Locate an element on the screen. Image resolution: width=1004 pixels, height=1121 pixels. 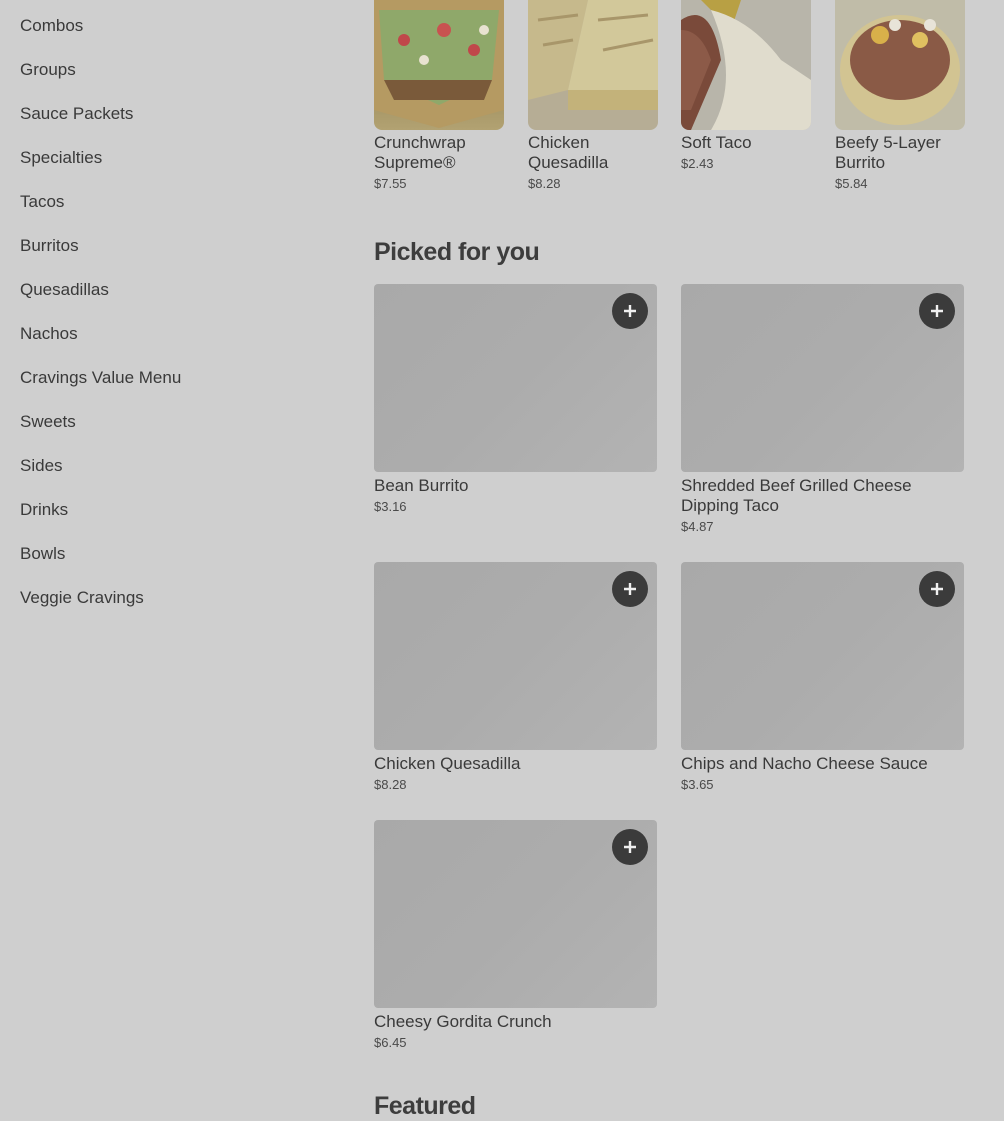
menu-item-price: $4.87 is located at coordinates (697, 526).